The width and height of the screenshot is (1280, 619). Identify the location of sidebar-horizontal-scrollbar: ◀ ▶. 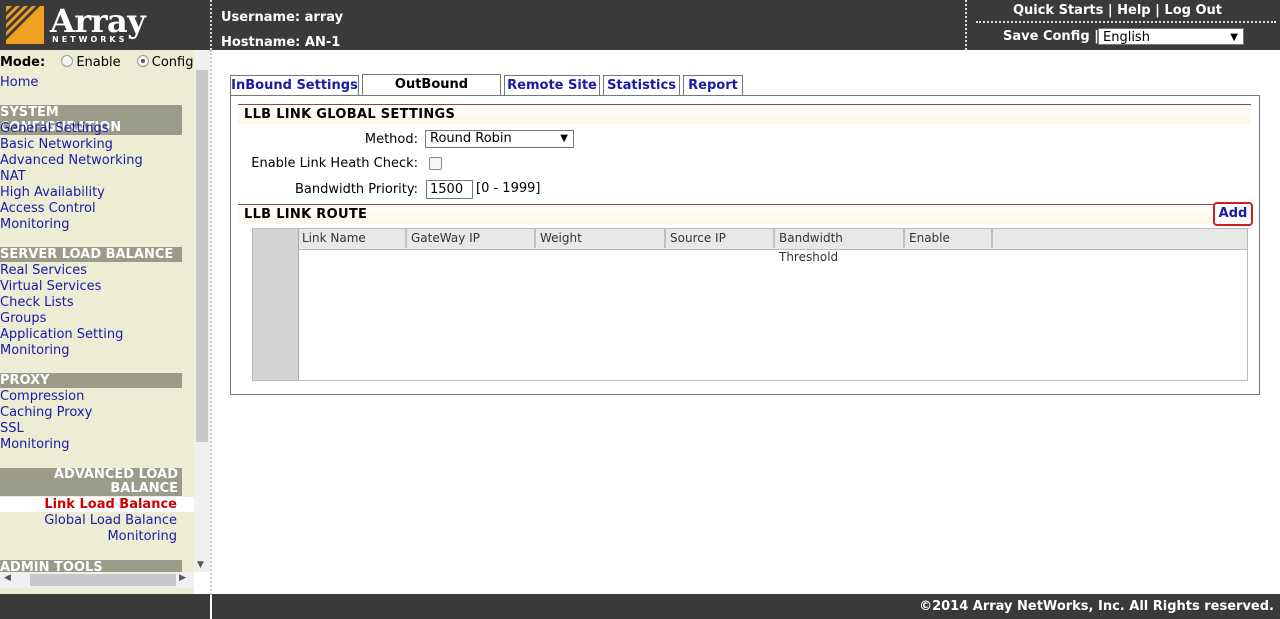
(97, 580).